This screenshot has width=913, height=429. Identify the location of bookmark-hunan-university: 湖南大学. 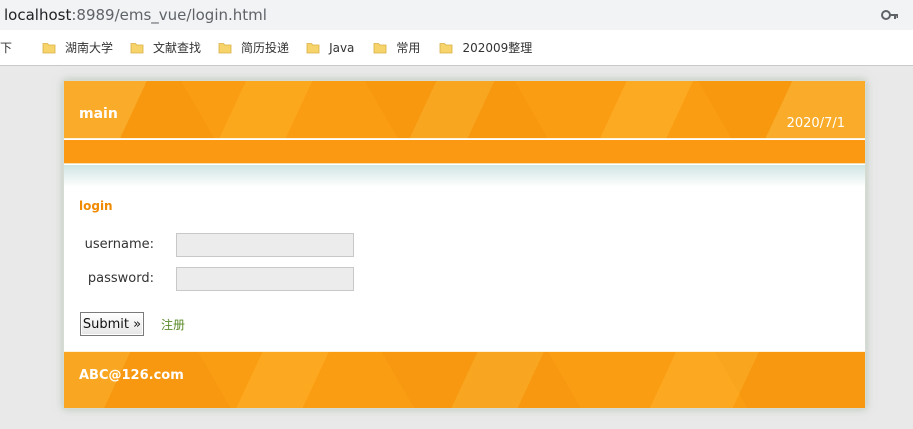
(77, 48).